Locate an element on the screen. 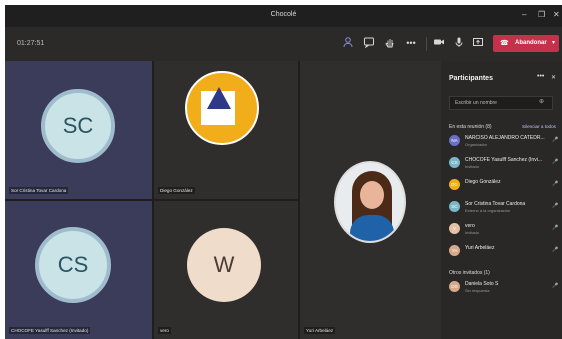 Image resolution: width=562 pixels, height=339 pixels. others-label: Otros invitados (1) is located at coordinates (469, 273).